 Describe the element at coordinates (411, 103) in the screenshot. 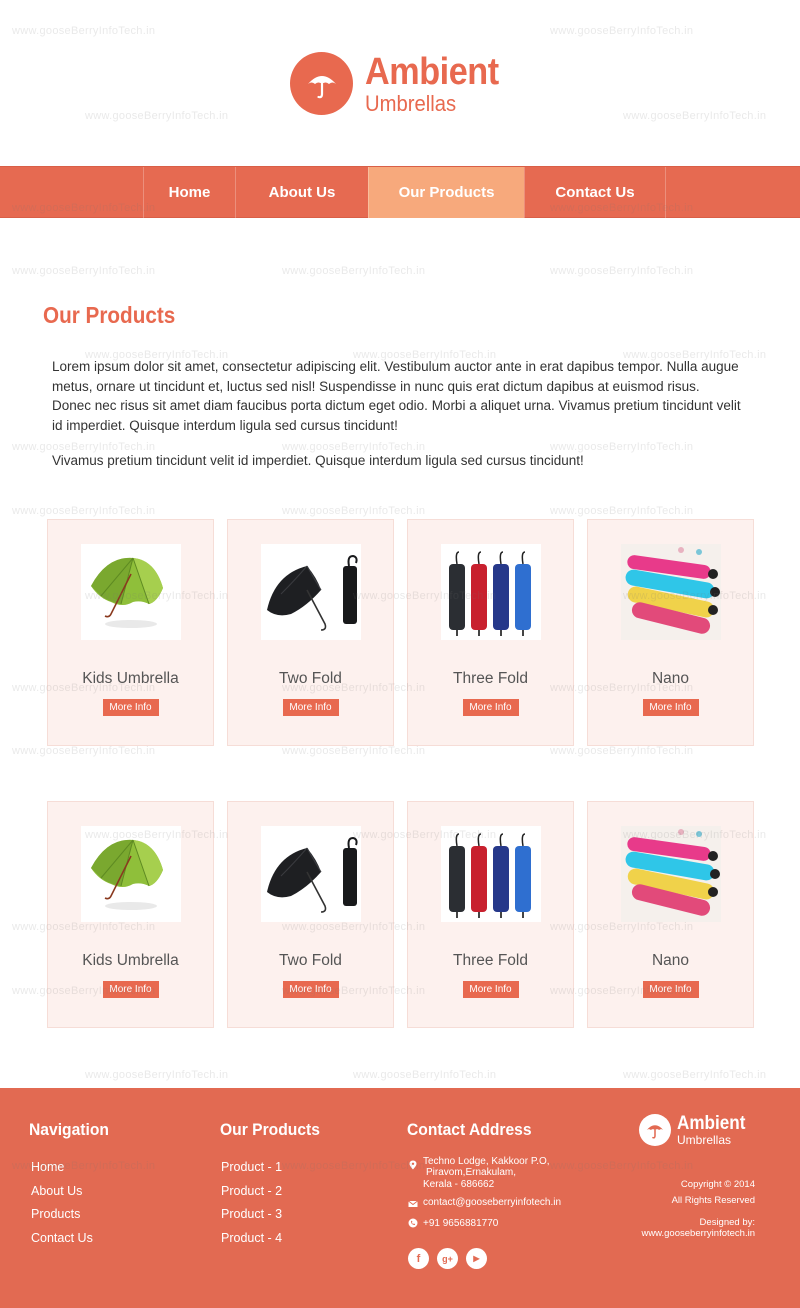

I see `logo-tagline: Umbrellas` at that location.